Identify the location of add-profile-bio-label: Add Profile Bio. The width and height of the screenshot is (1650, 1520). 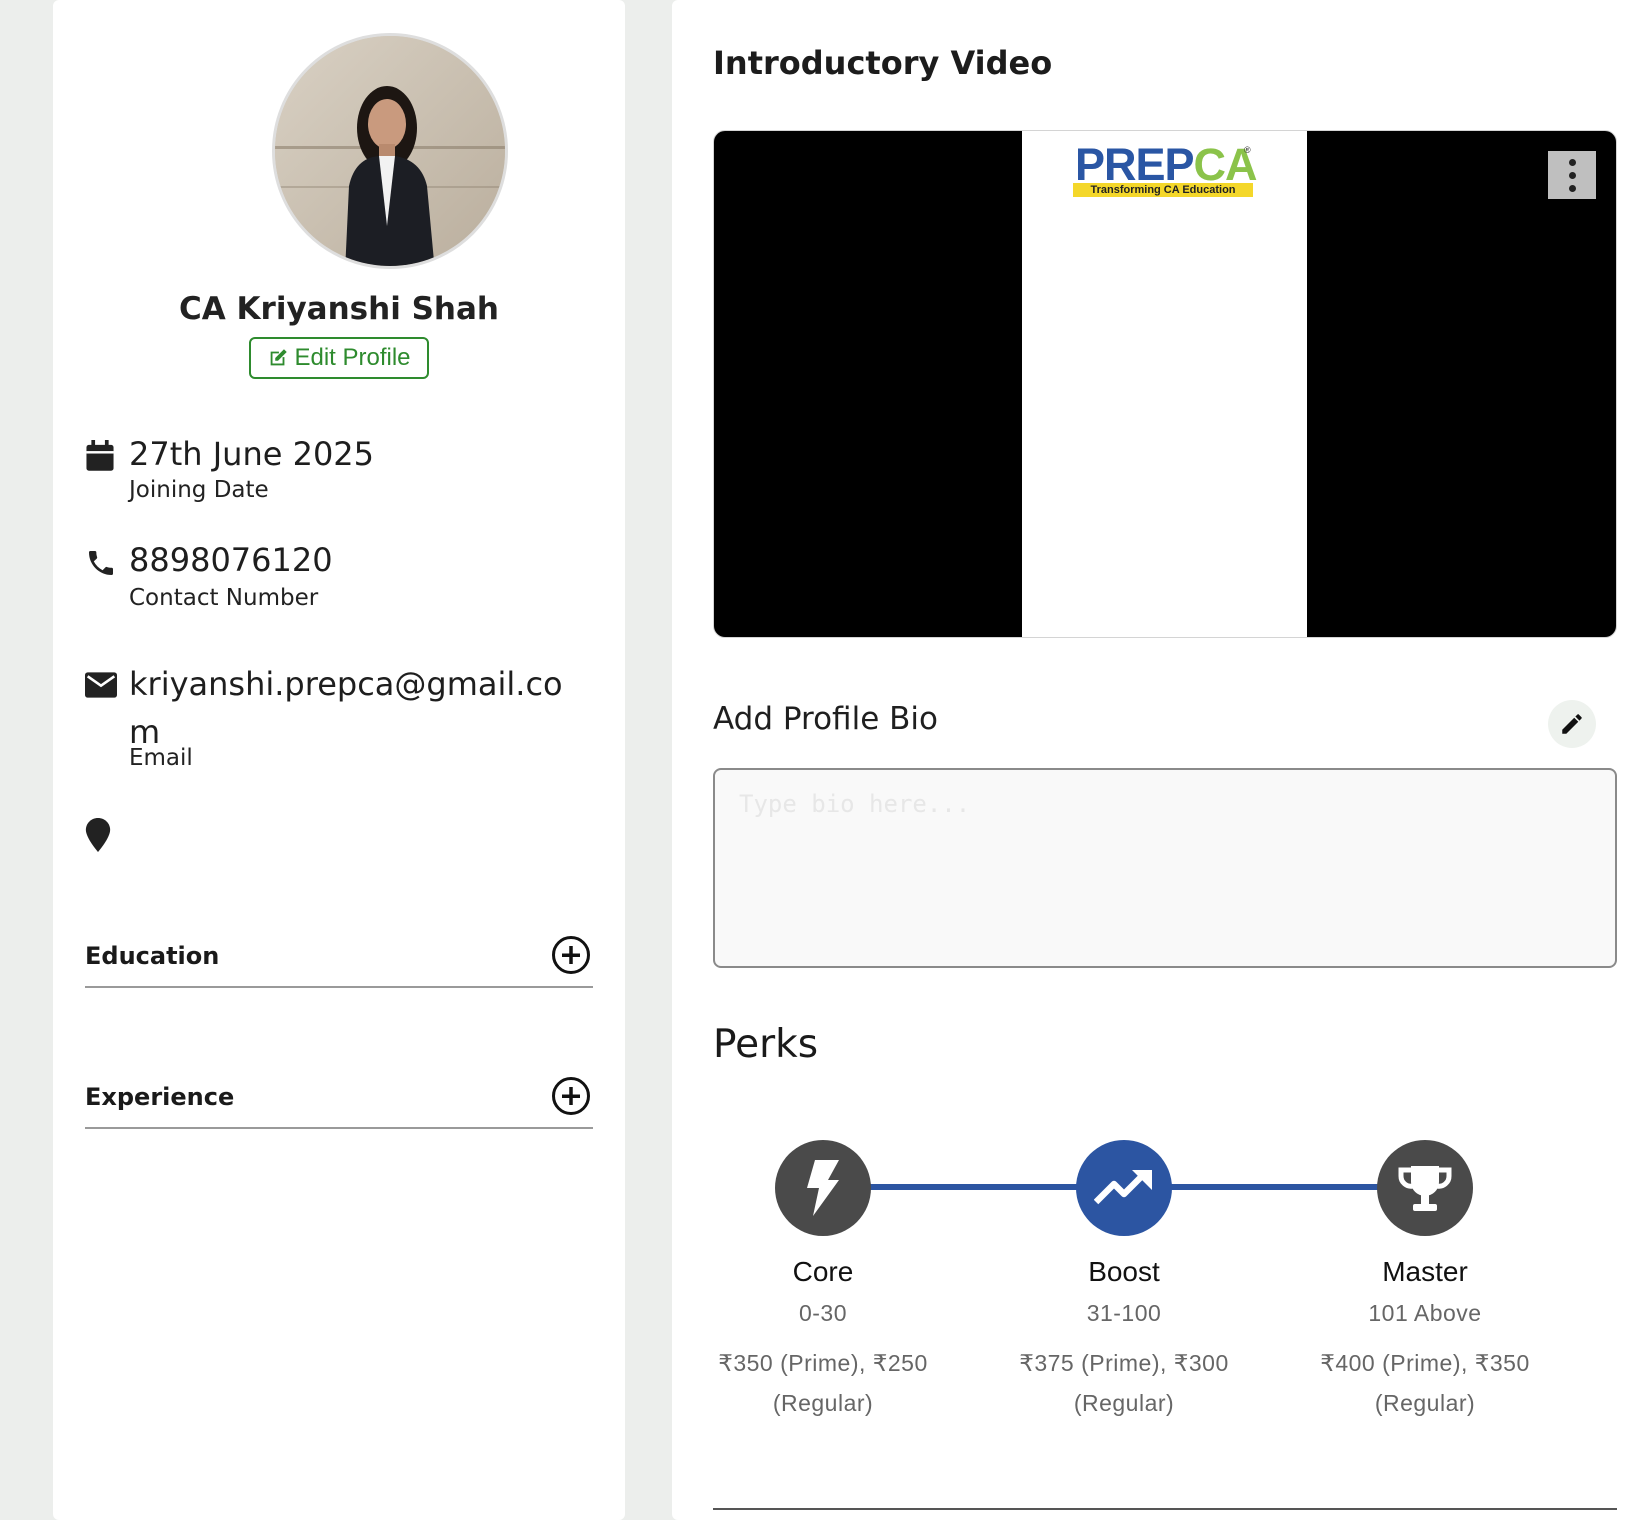
(825, 719).